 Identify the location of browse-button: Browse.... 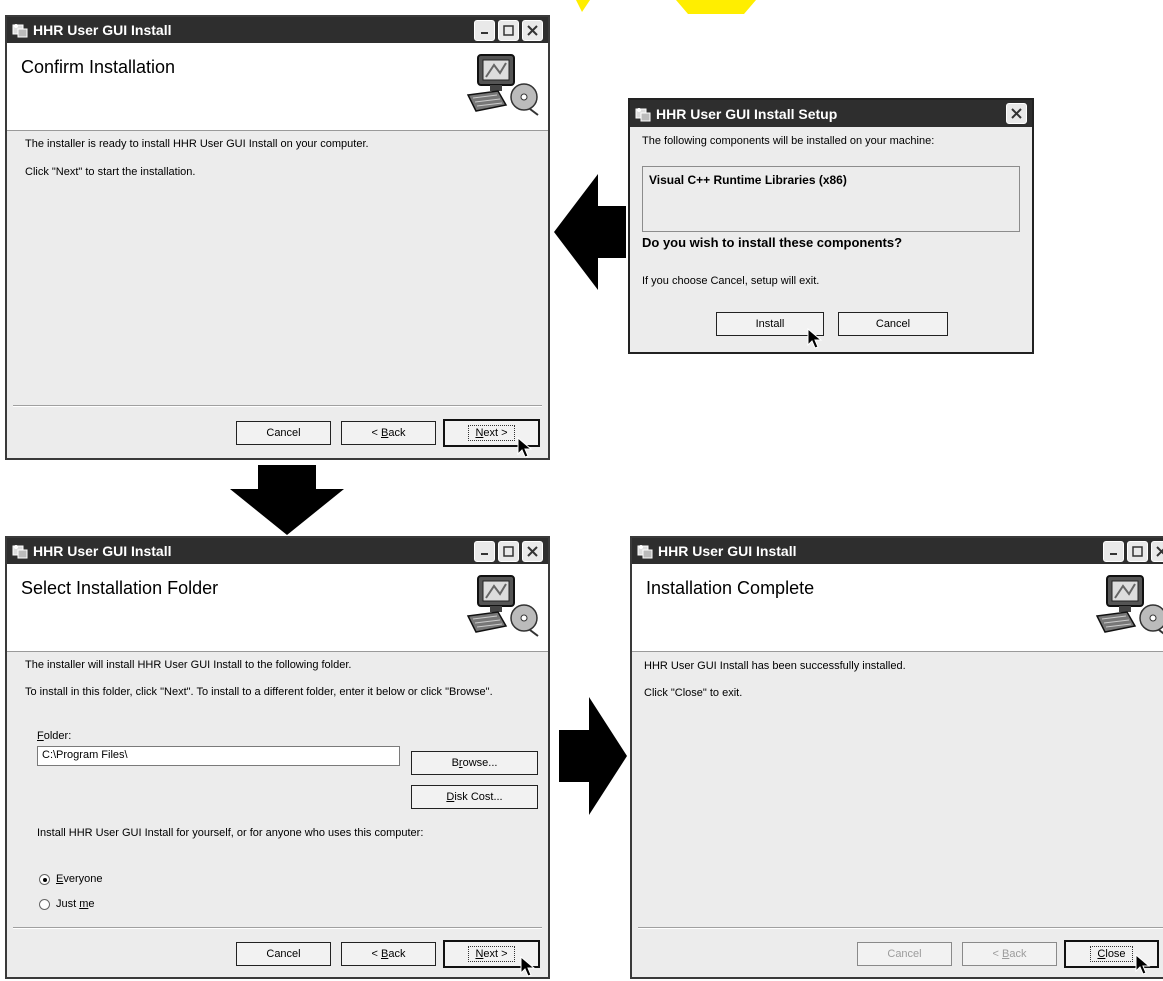
(474, 763).